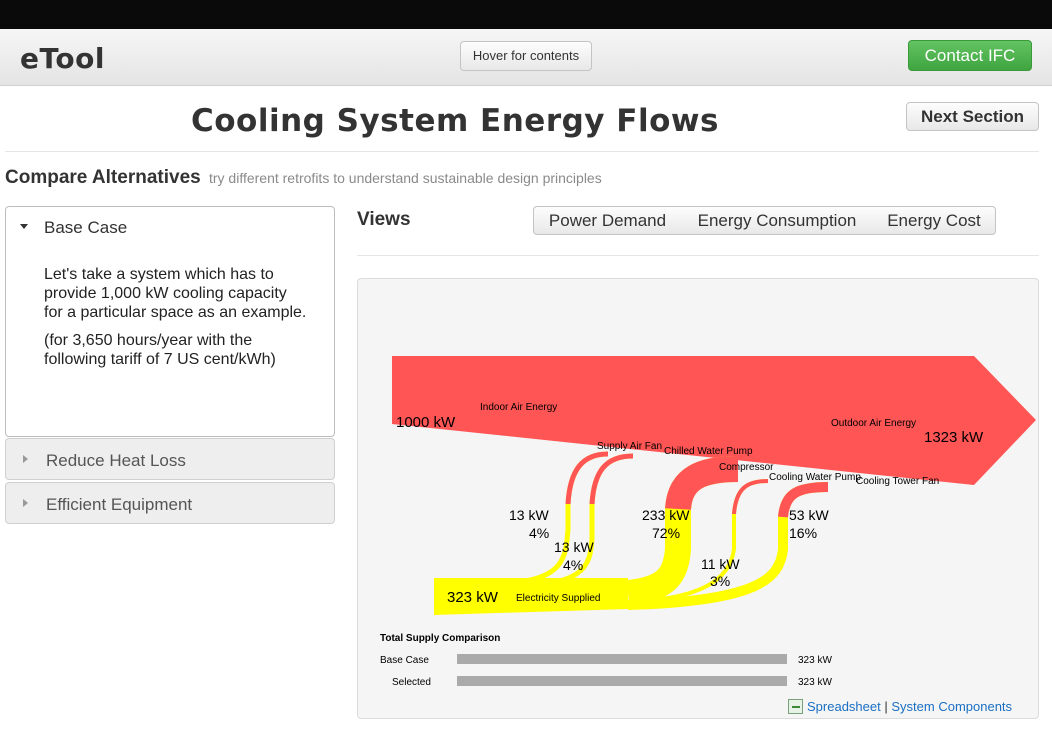 The width and height of the screenshot is (1052, 731). I want to click on accordion-label: Efficient Equipment, so click(119, 504).